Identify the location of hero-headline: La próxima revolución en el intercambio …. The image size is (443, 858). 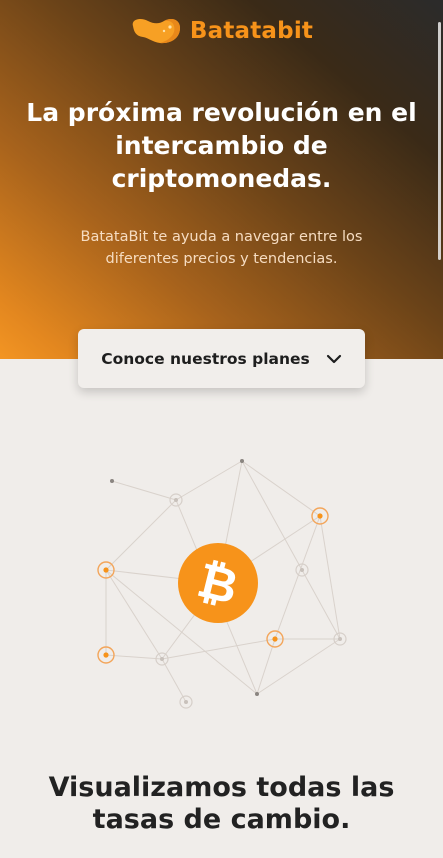
(221, 145).